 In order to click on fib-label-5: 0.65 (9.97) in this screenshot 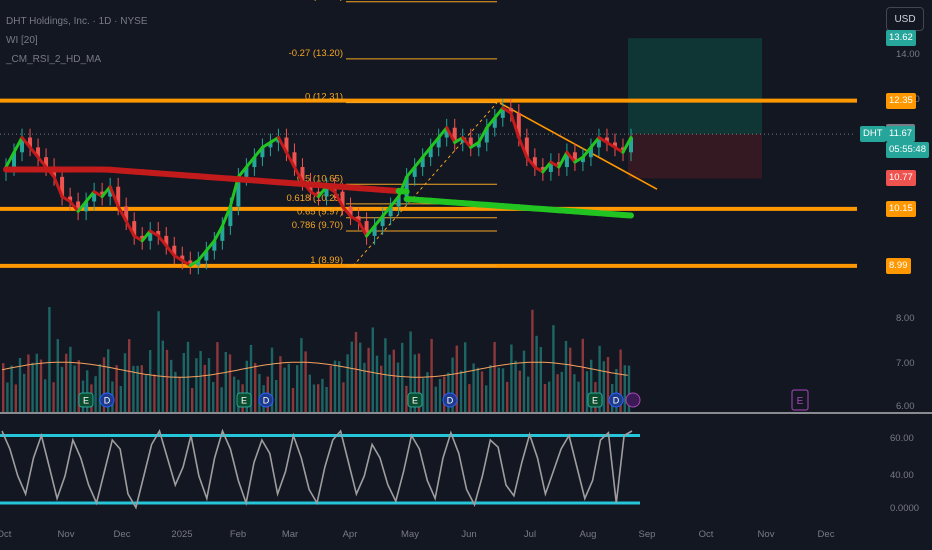, I will do `click(320, 212)`.